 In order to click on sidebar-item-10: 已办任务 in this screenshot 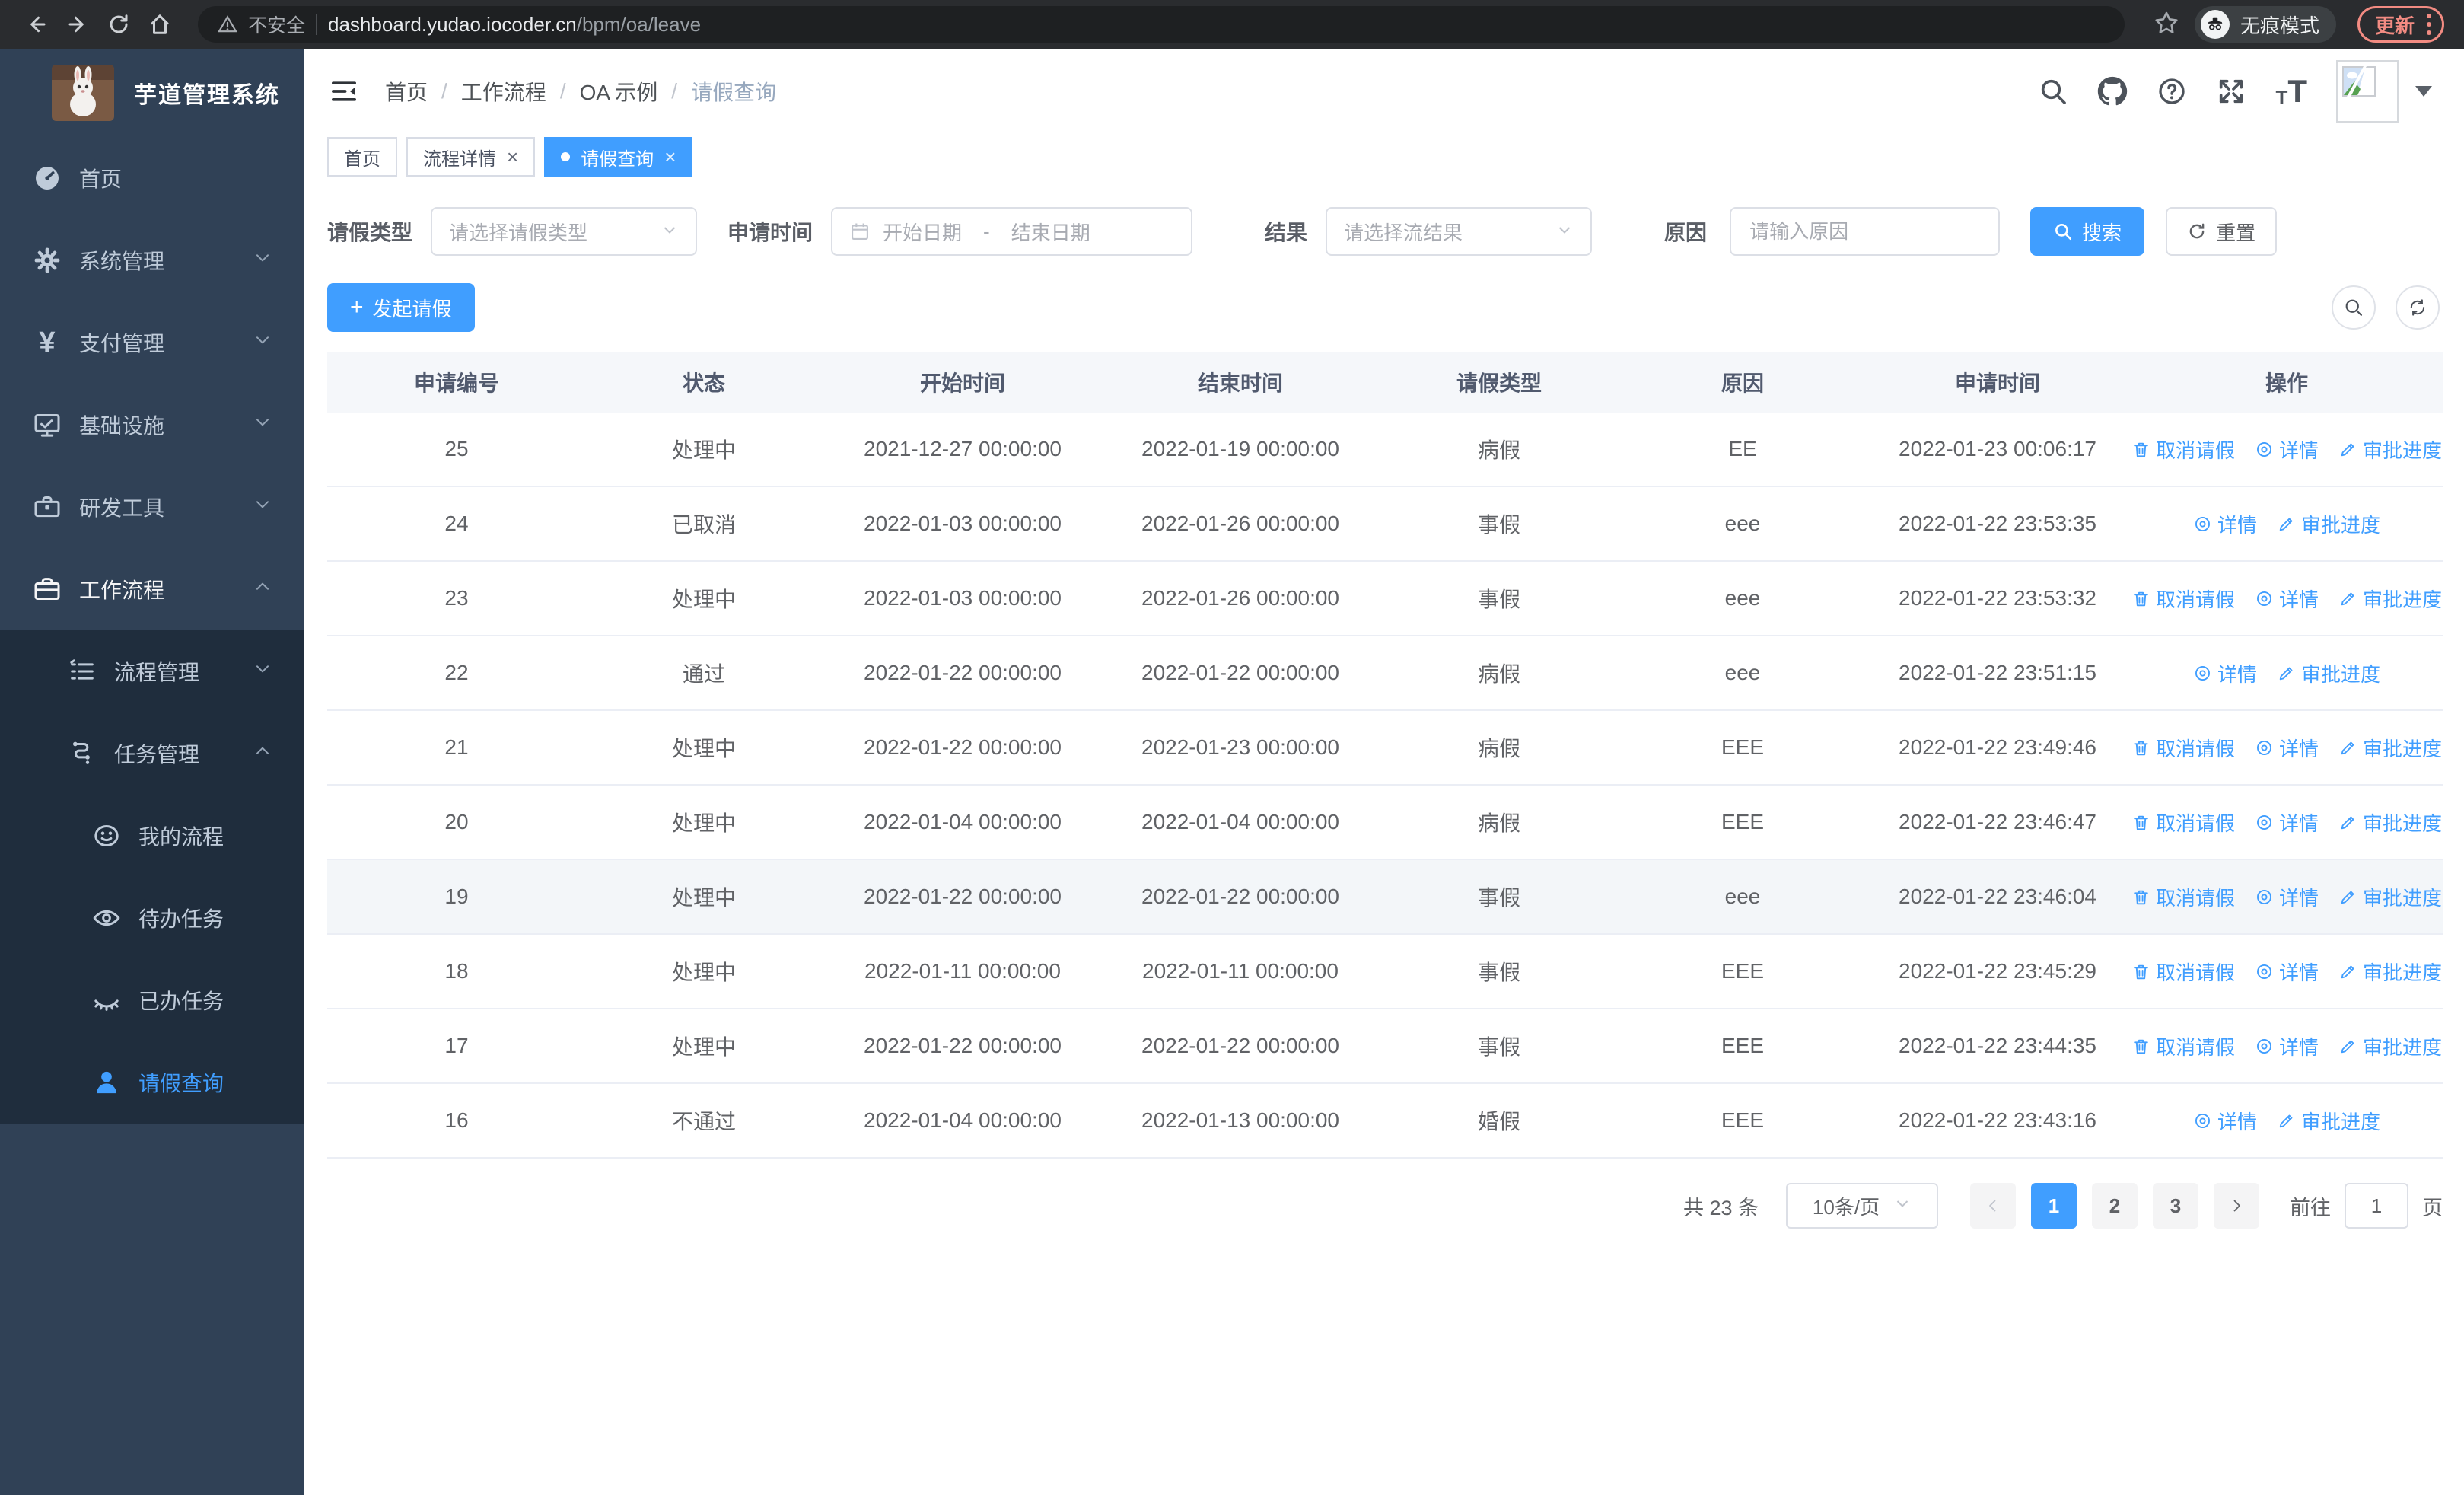, I will do `click(152, 1000)`.